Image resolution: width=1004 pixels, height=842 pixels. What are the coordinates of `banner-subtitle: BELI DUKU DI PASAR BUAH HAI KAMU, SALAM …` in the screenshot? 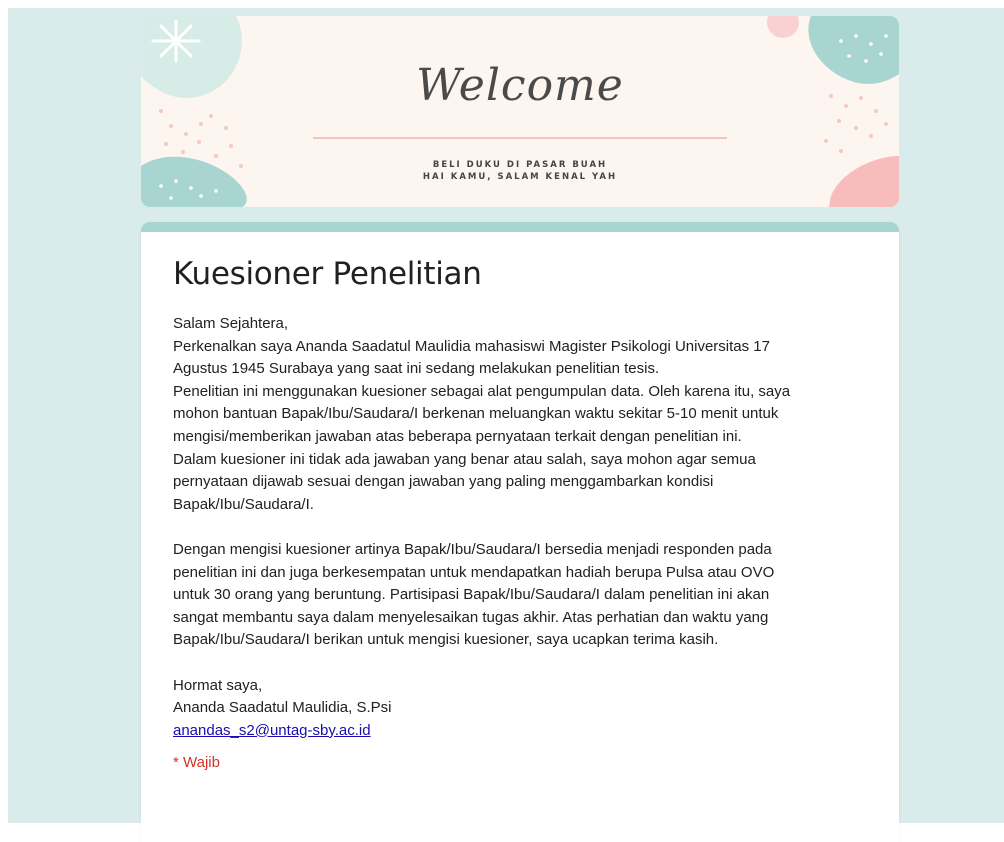 It's located at (520, 171).